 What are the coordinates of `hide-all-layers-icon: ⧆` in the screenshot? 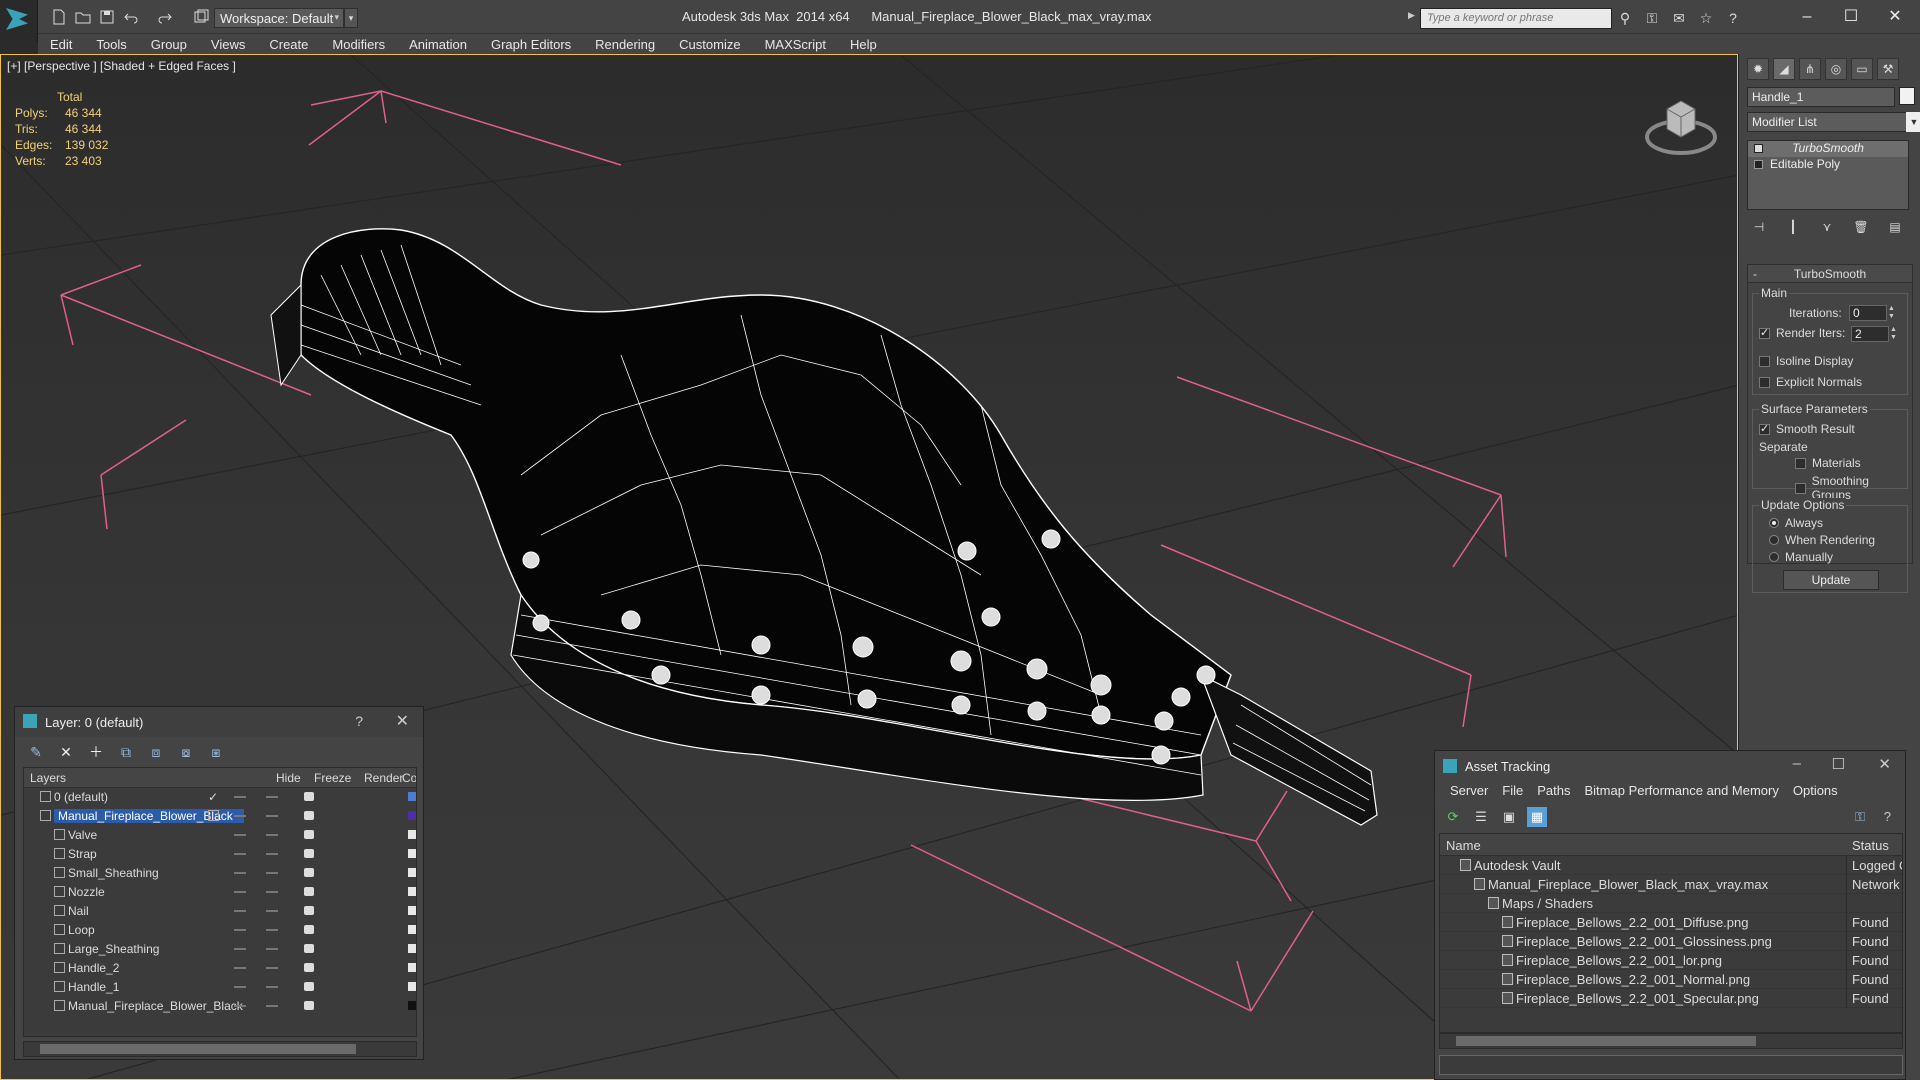 It's located at (216, 752).